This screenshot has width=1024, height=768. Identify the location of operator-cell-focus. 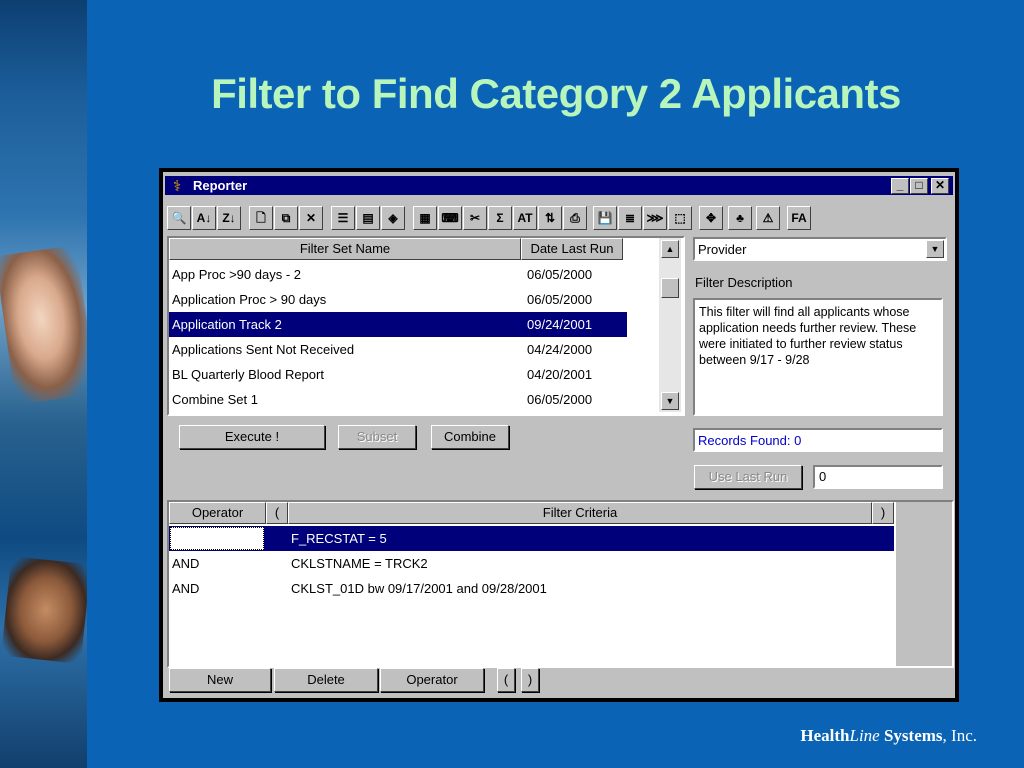
(217, 538).